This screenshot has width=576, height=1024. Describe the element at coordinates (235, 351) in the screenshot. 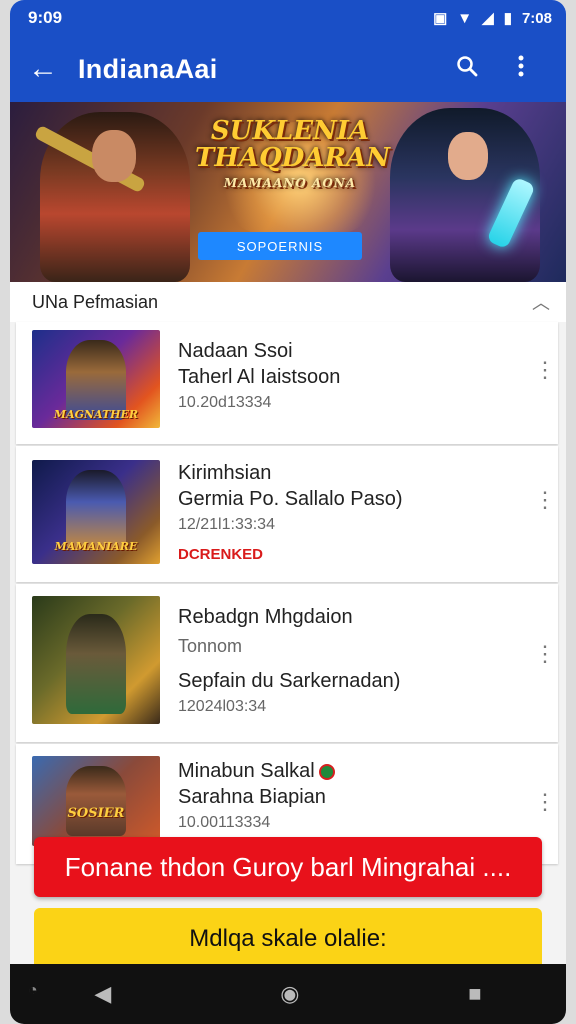

I see `item-title: Nadaan Ssoi` at that location.